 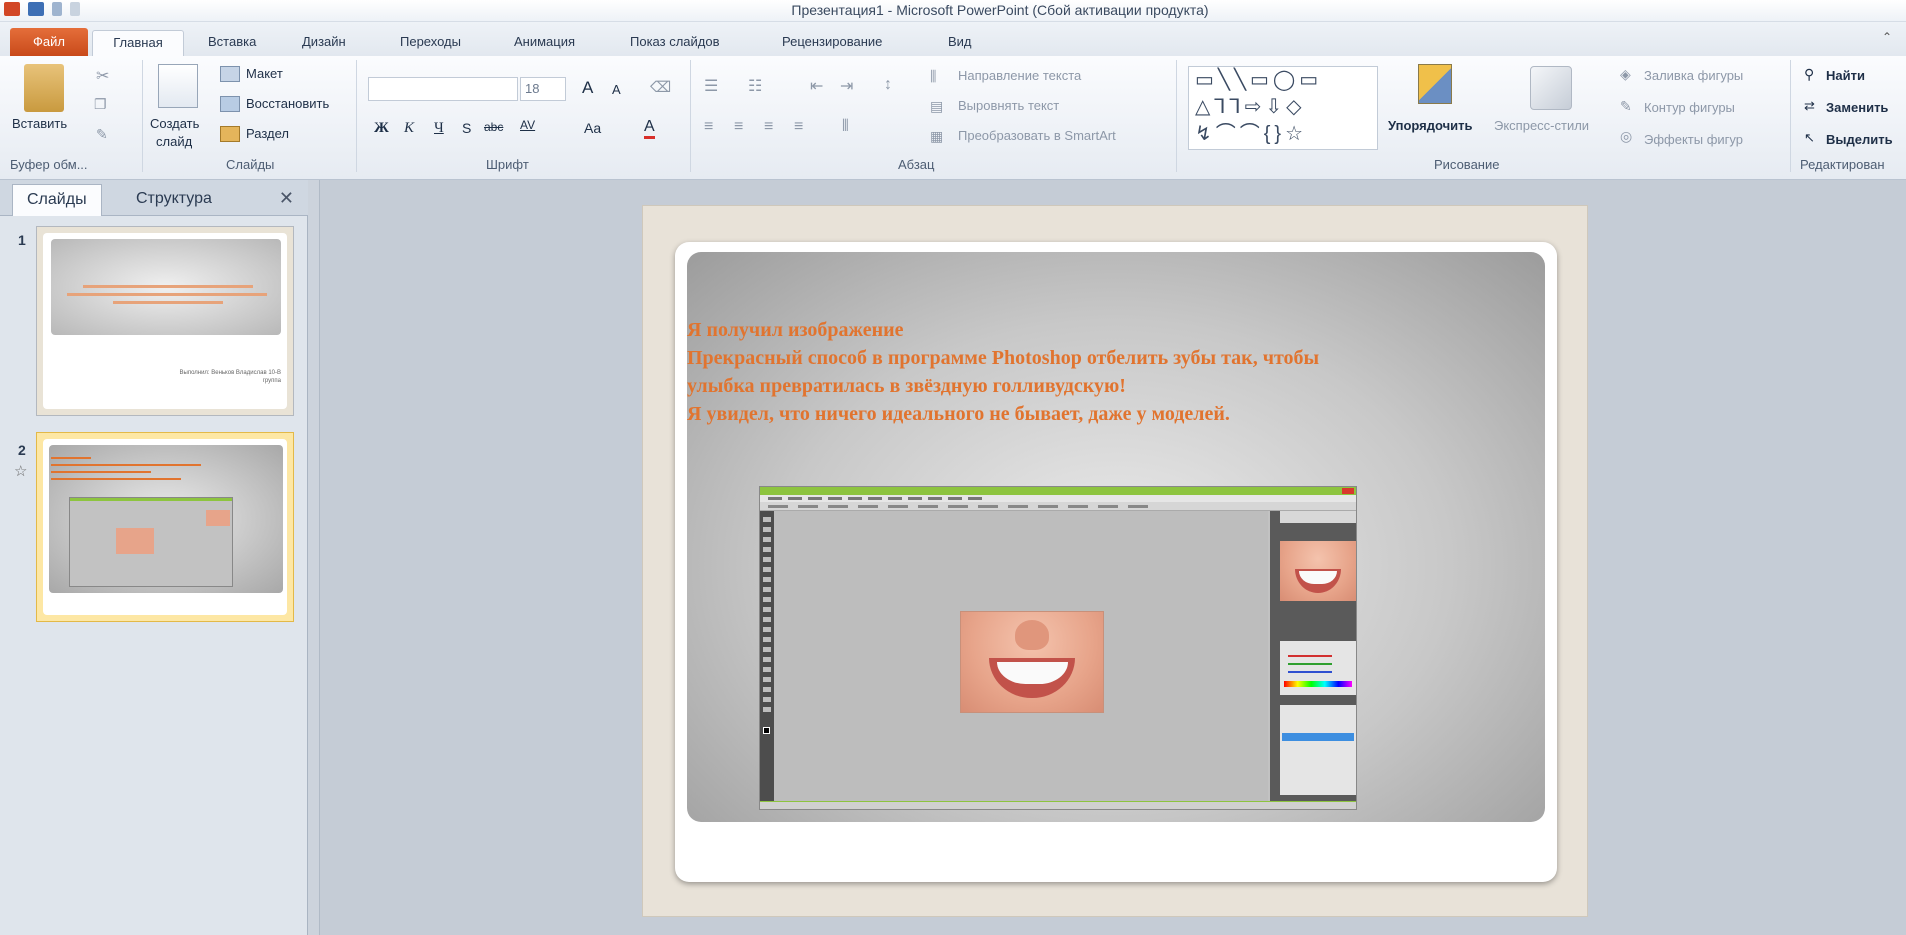 What do you see at coordinates (1032, 635) in the screenshot?
I see `smile-nose` at bounding box center [1032, 635].